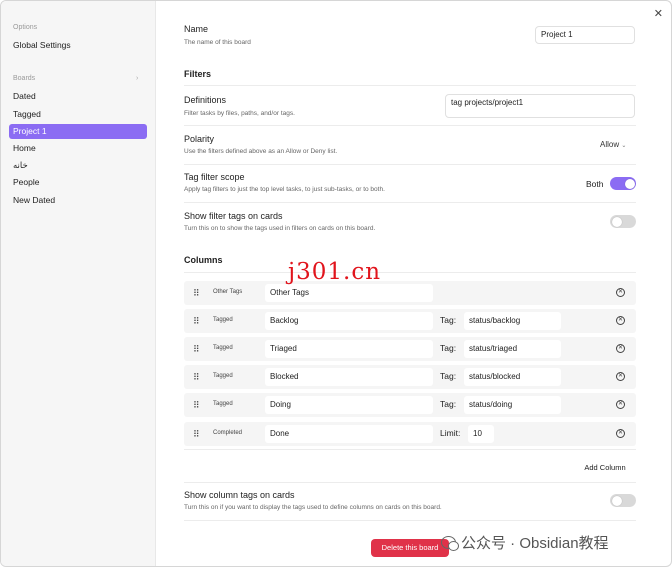 The width and height of the screenshot is (672, 567). What do you see at coordinates (228, 292) in the screenshot?
I see `column-type: Other Tags` at bounding box center [228, 292].